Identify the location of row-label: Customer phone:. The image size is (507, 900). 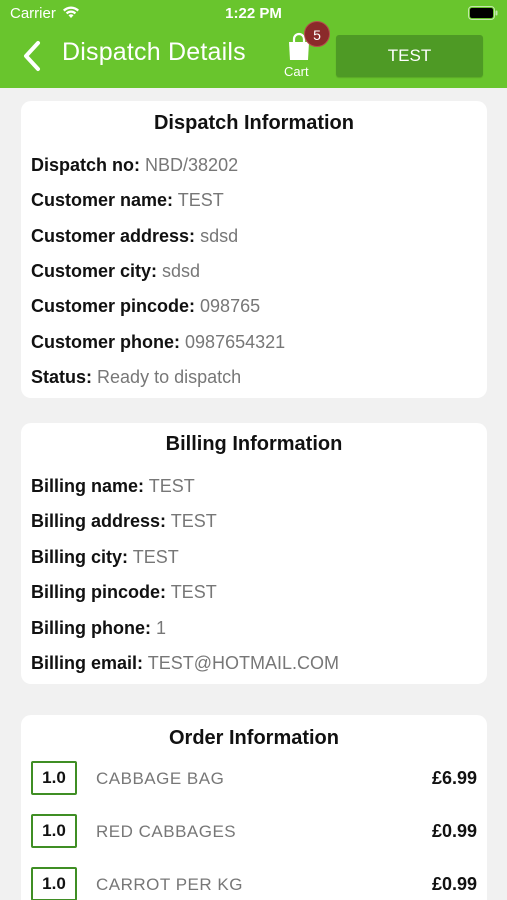
(106, 342).